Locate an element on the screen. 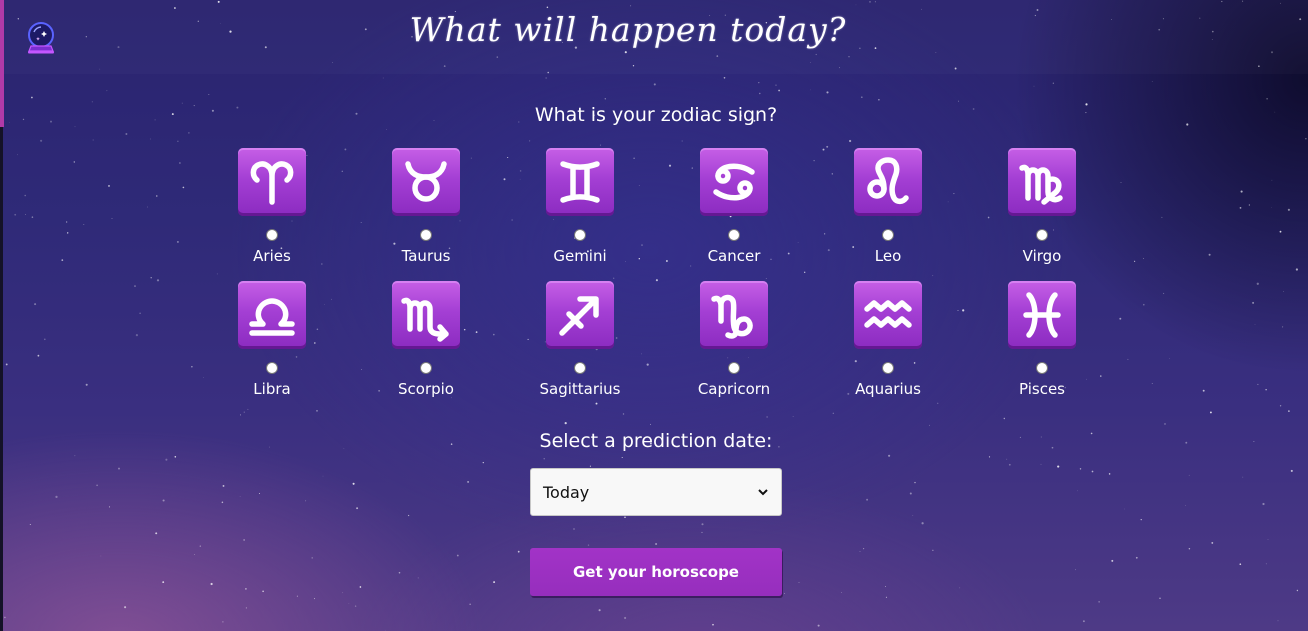 Image resolution: width=1308 pixels, height=631 pixels. sign-label: Pisces is located at coordinates (1042, 389).